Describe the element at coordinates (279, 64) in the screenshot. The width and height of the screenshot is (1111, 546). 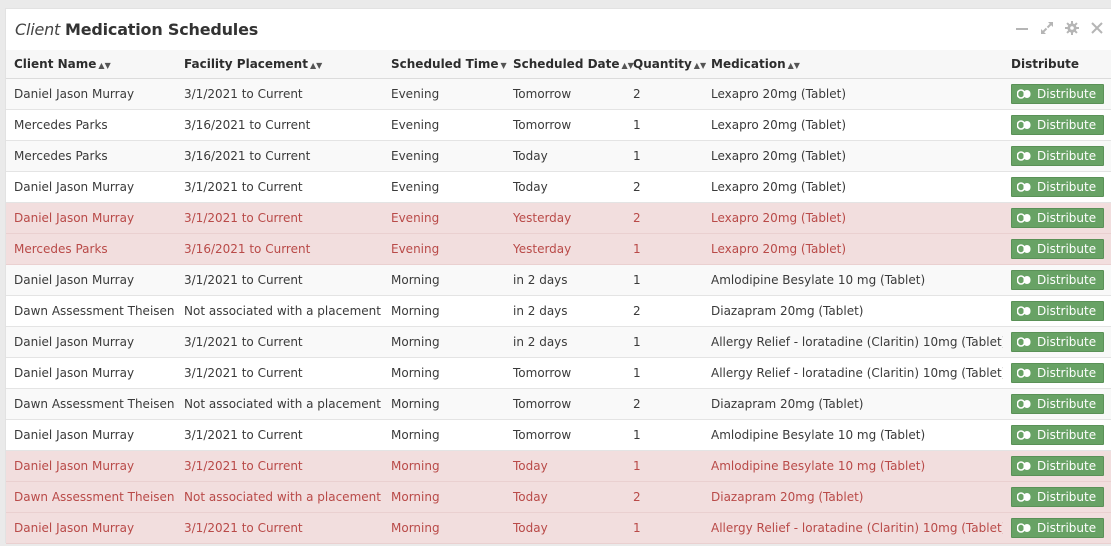
I see `column-header-placement: Facility Placement ▲▼` at that location.